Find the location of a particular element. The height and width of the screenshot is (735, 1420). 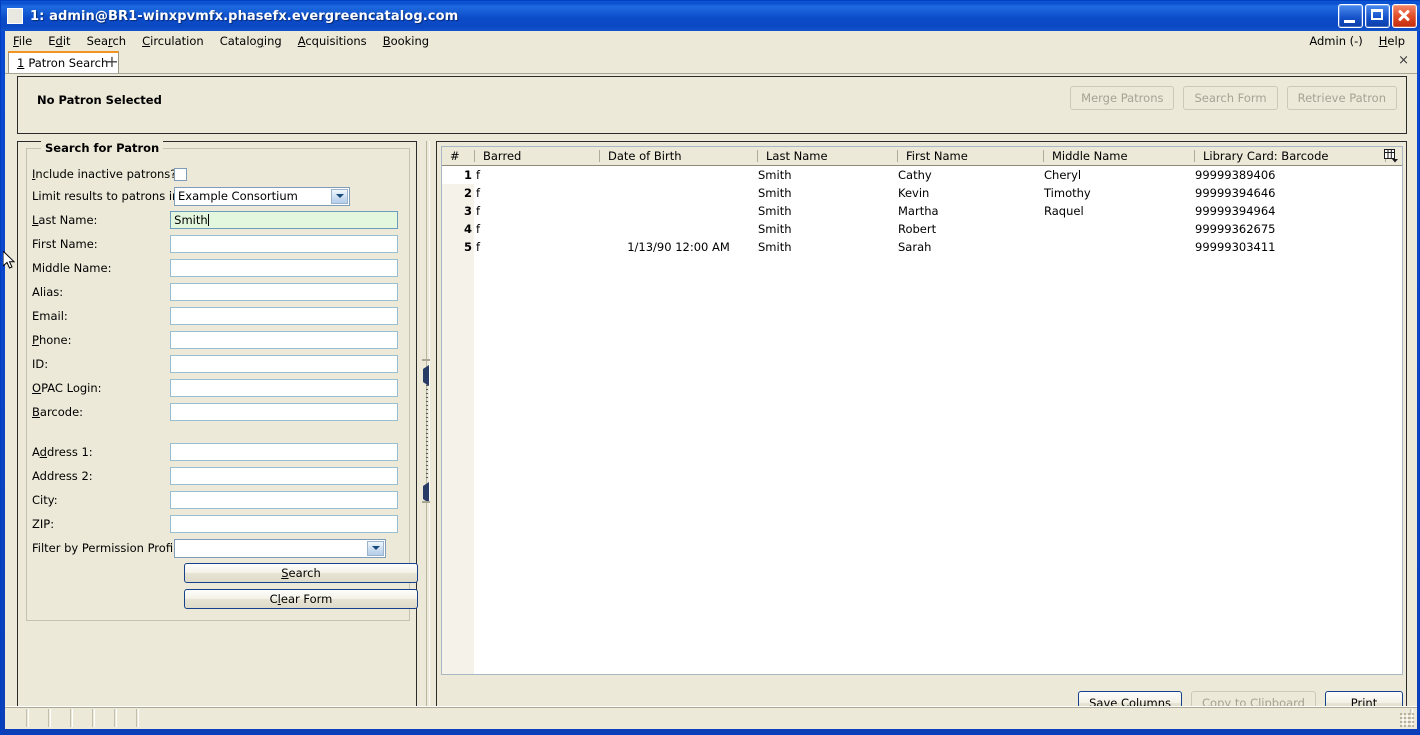

menu-booking: Booking is located at coordinates (406, 41).